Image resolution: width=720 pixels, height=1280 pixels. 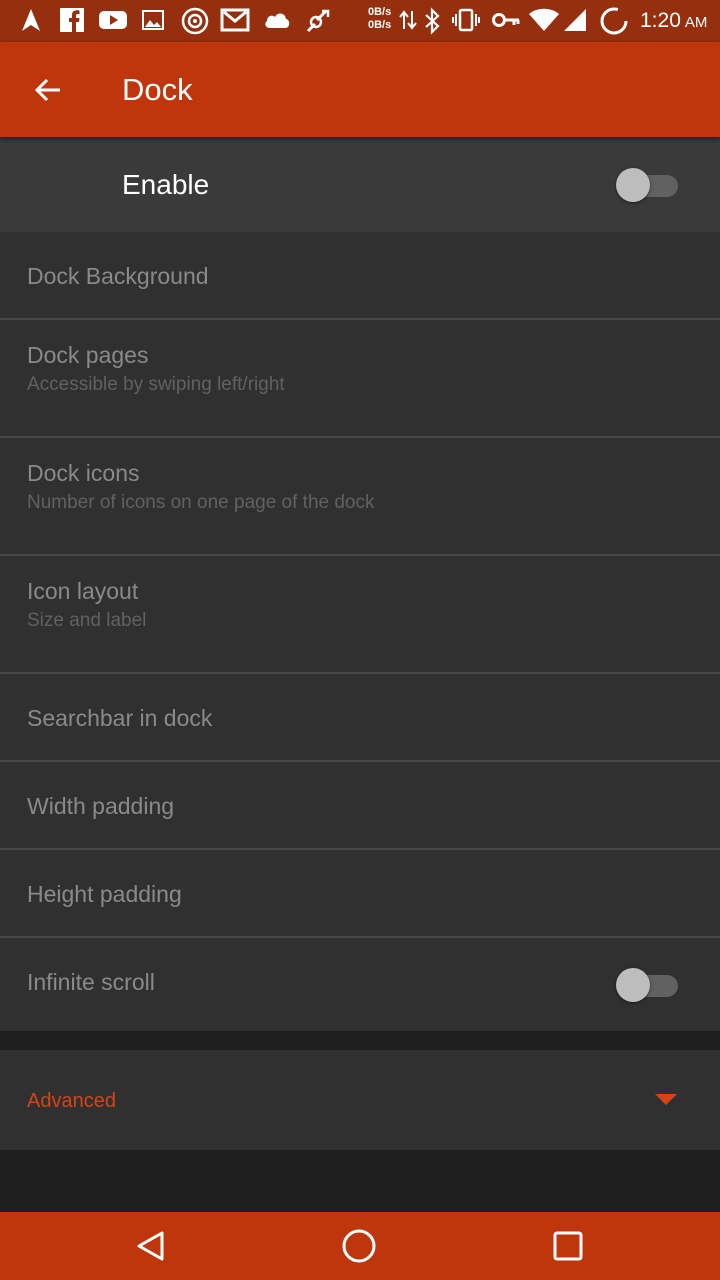 I want to click on facebook-icon, so click(x=72, y=20).